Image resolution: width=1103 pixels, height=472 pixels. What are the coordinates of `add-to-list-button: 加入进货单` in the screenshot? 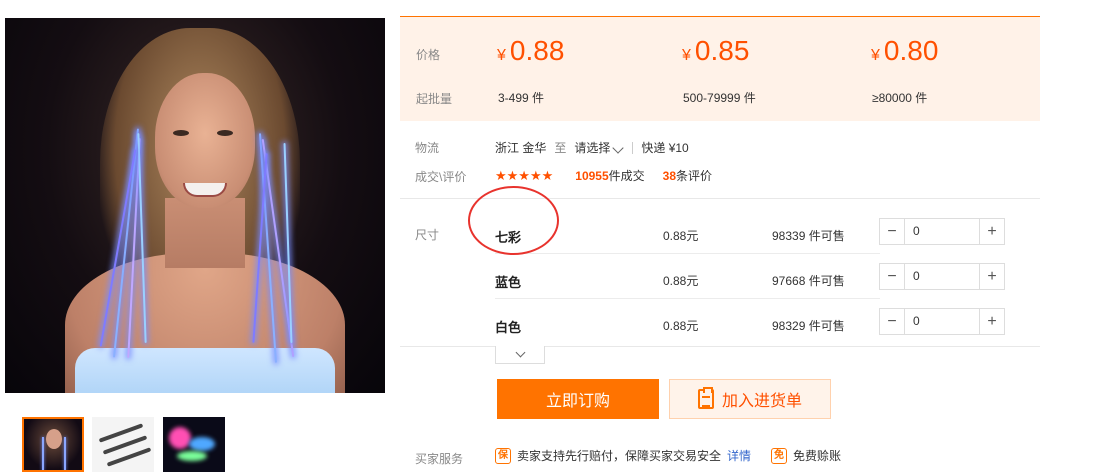 It's located at (750, 399).